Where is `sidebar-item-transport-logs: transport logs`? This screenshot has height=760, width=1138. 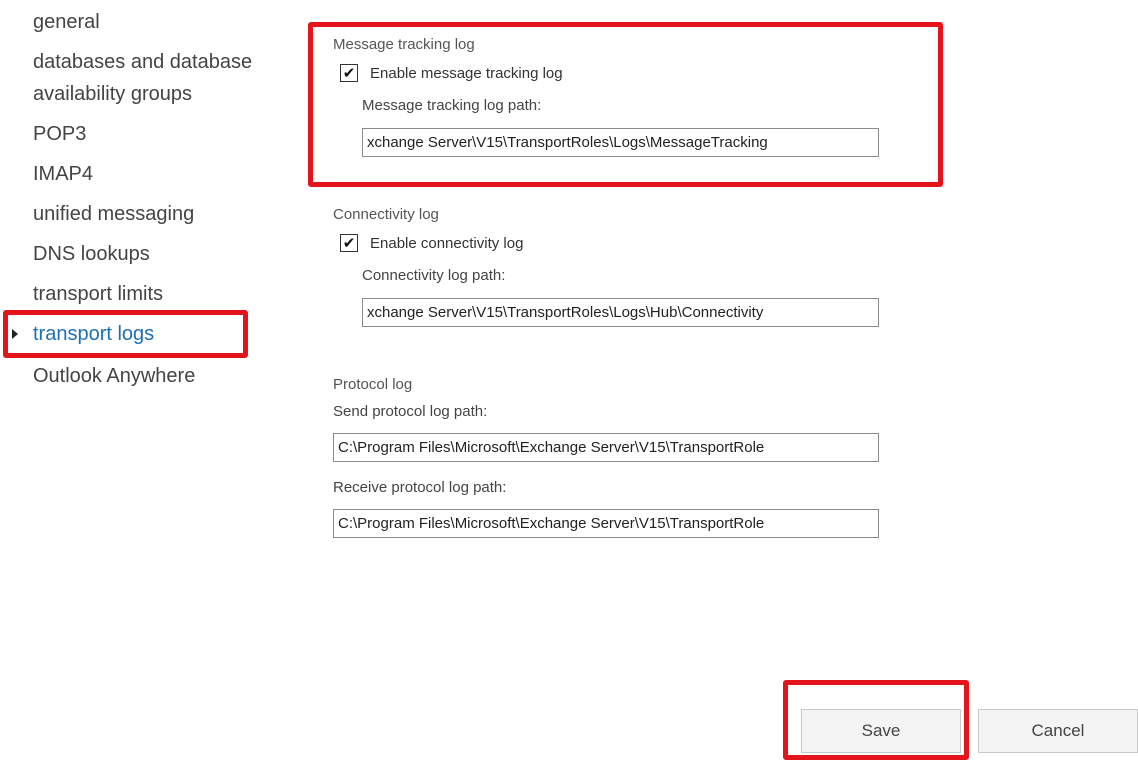
sidebar-item-transport-logs: transport logs is located at coordinates (93, 334).